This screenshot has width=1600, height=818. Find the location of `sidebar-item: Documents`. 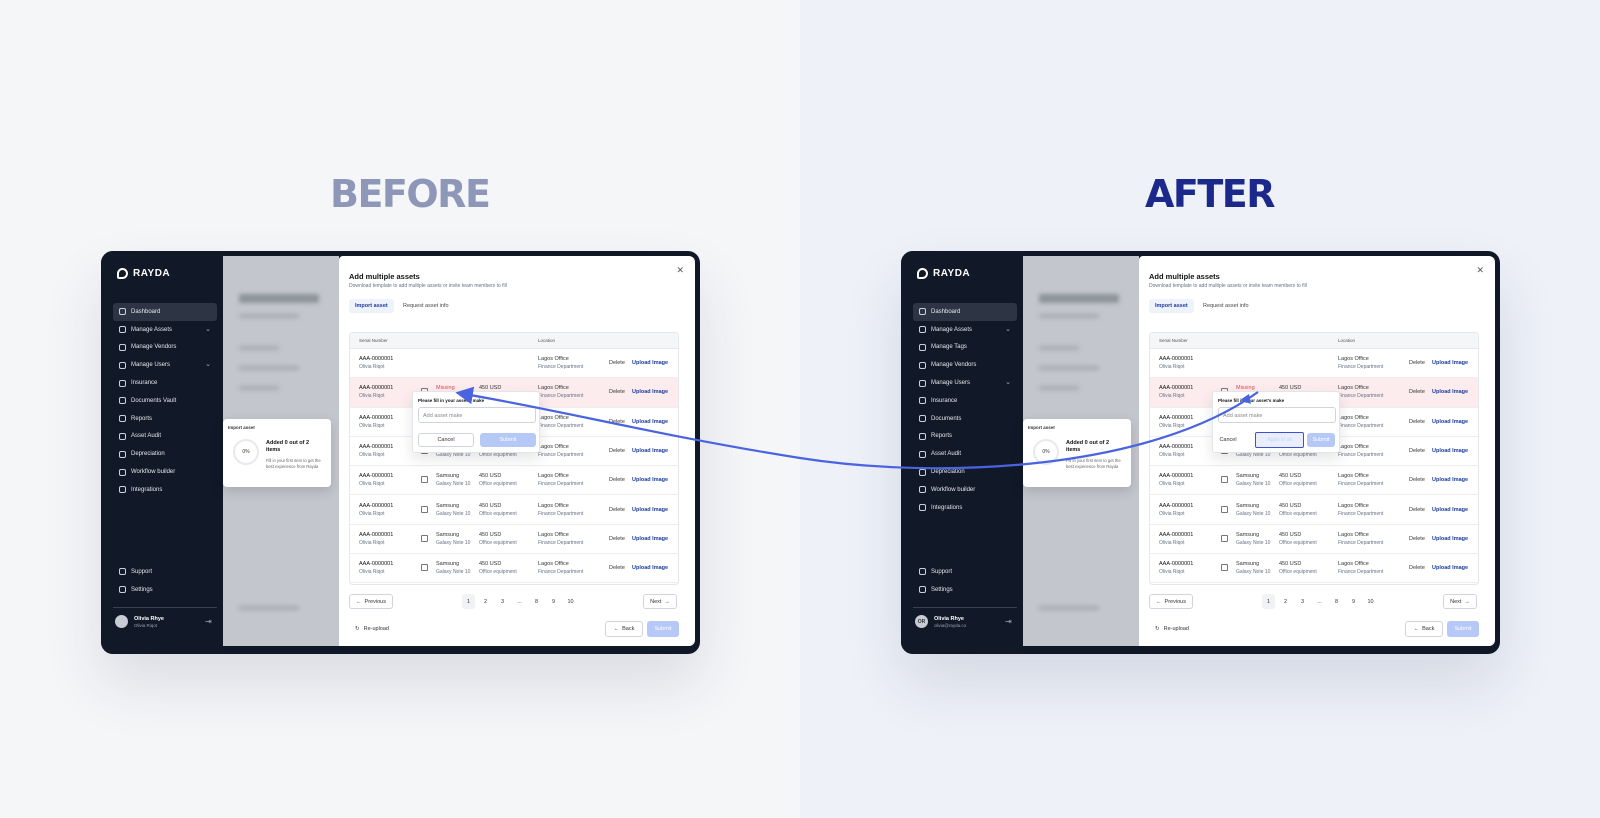

sidebar-item: Documents is located at coordinates (965, 419).